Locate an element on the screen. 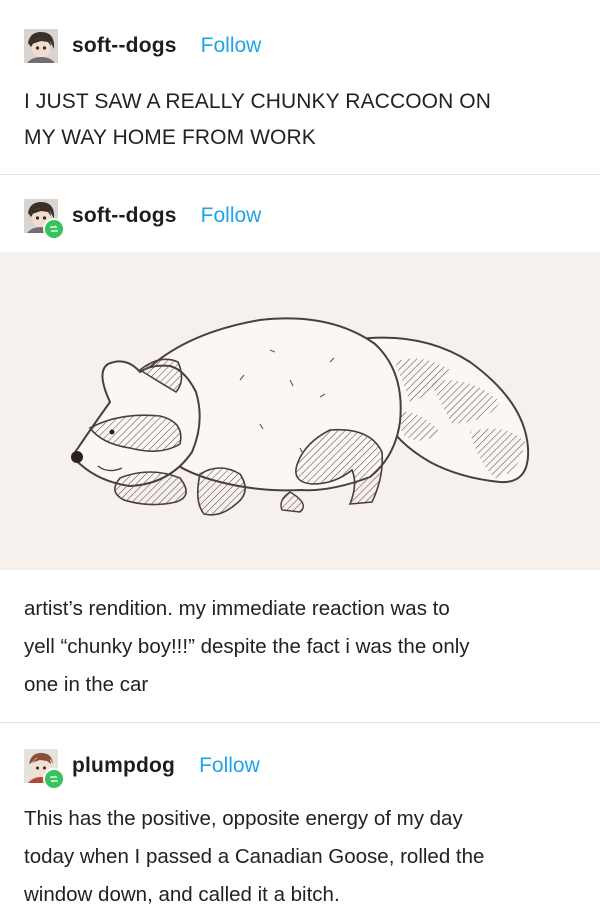 The height and width of the screenshot is (924, 600). post-header: plumpdog Follow is located at coordinates (142, 769).